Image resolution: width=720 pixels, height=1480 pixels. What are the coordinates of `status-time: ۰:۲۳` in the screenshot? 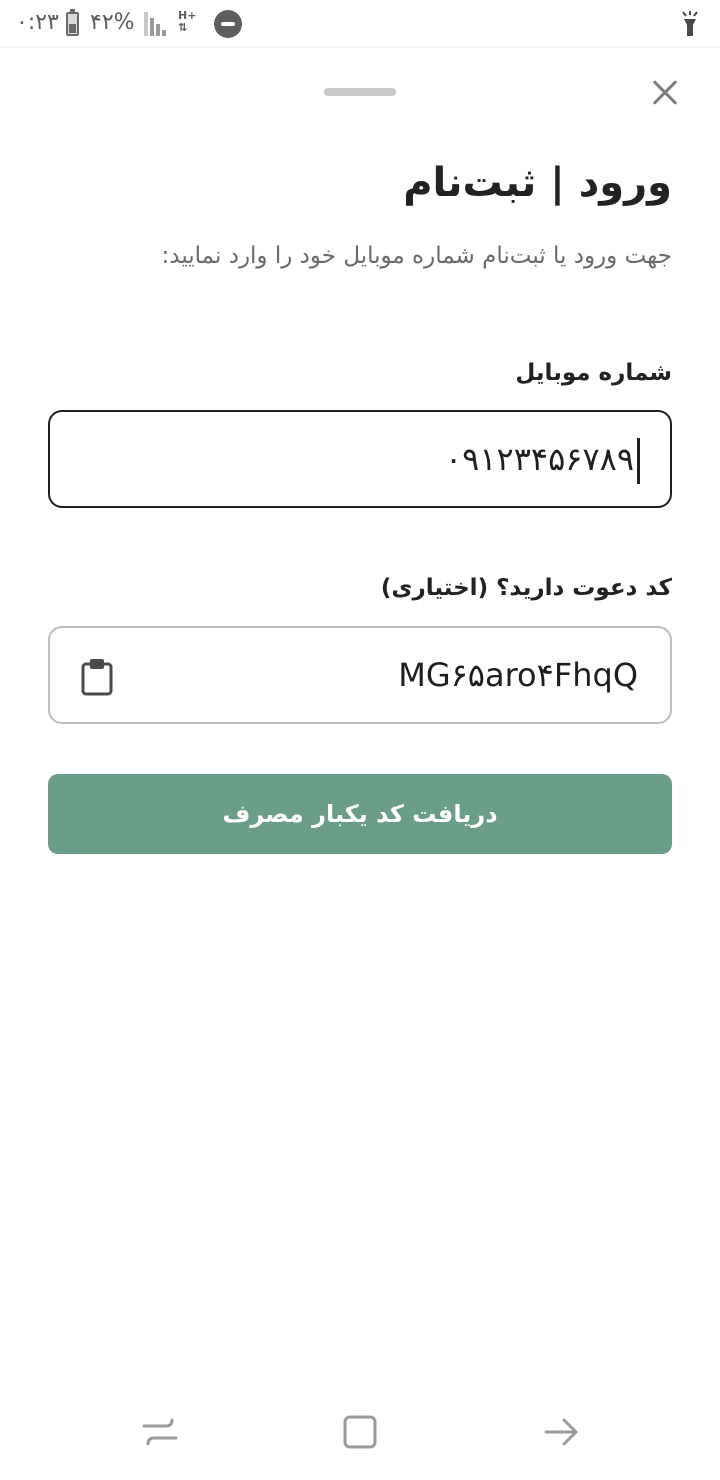 It's located at (37, 22).